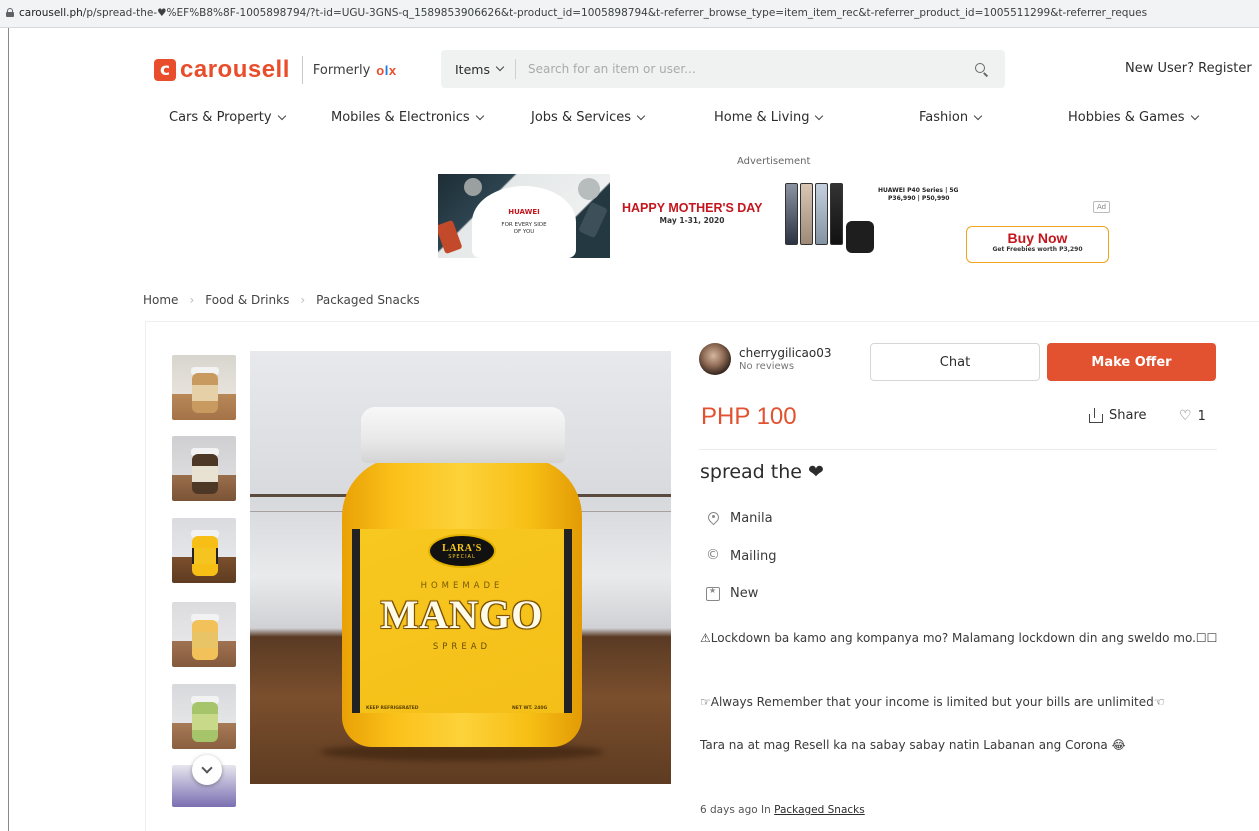 The image size is (1259, 831). I want to click on location-text: Manila, so click(751, 518).